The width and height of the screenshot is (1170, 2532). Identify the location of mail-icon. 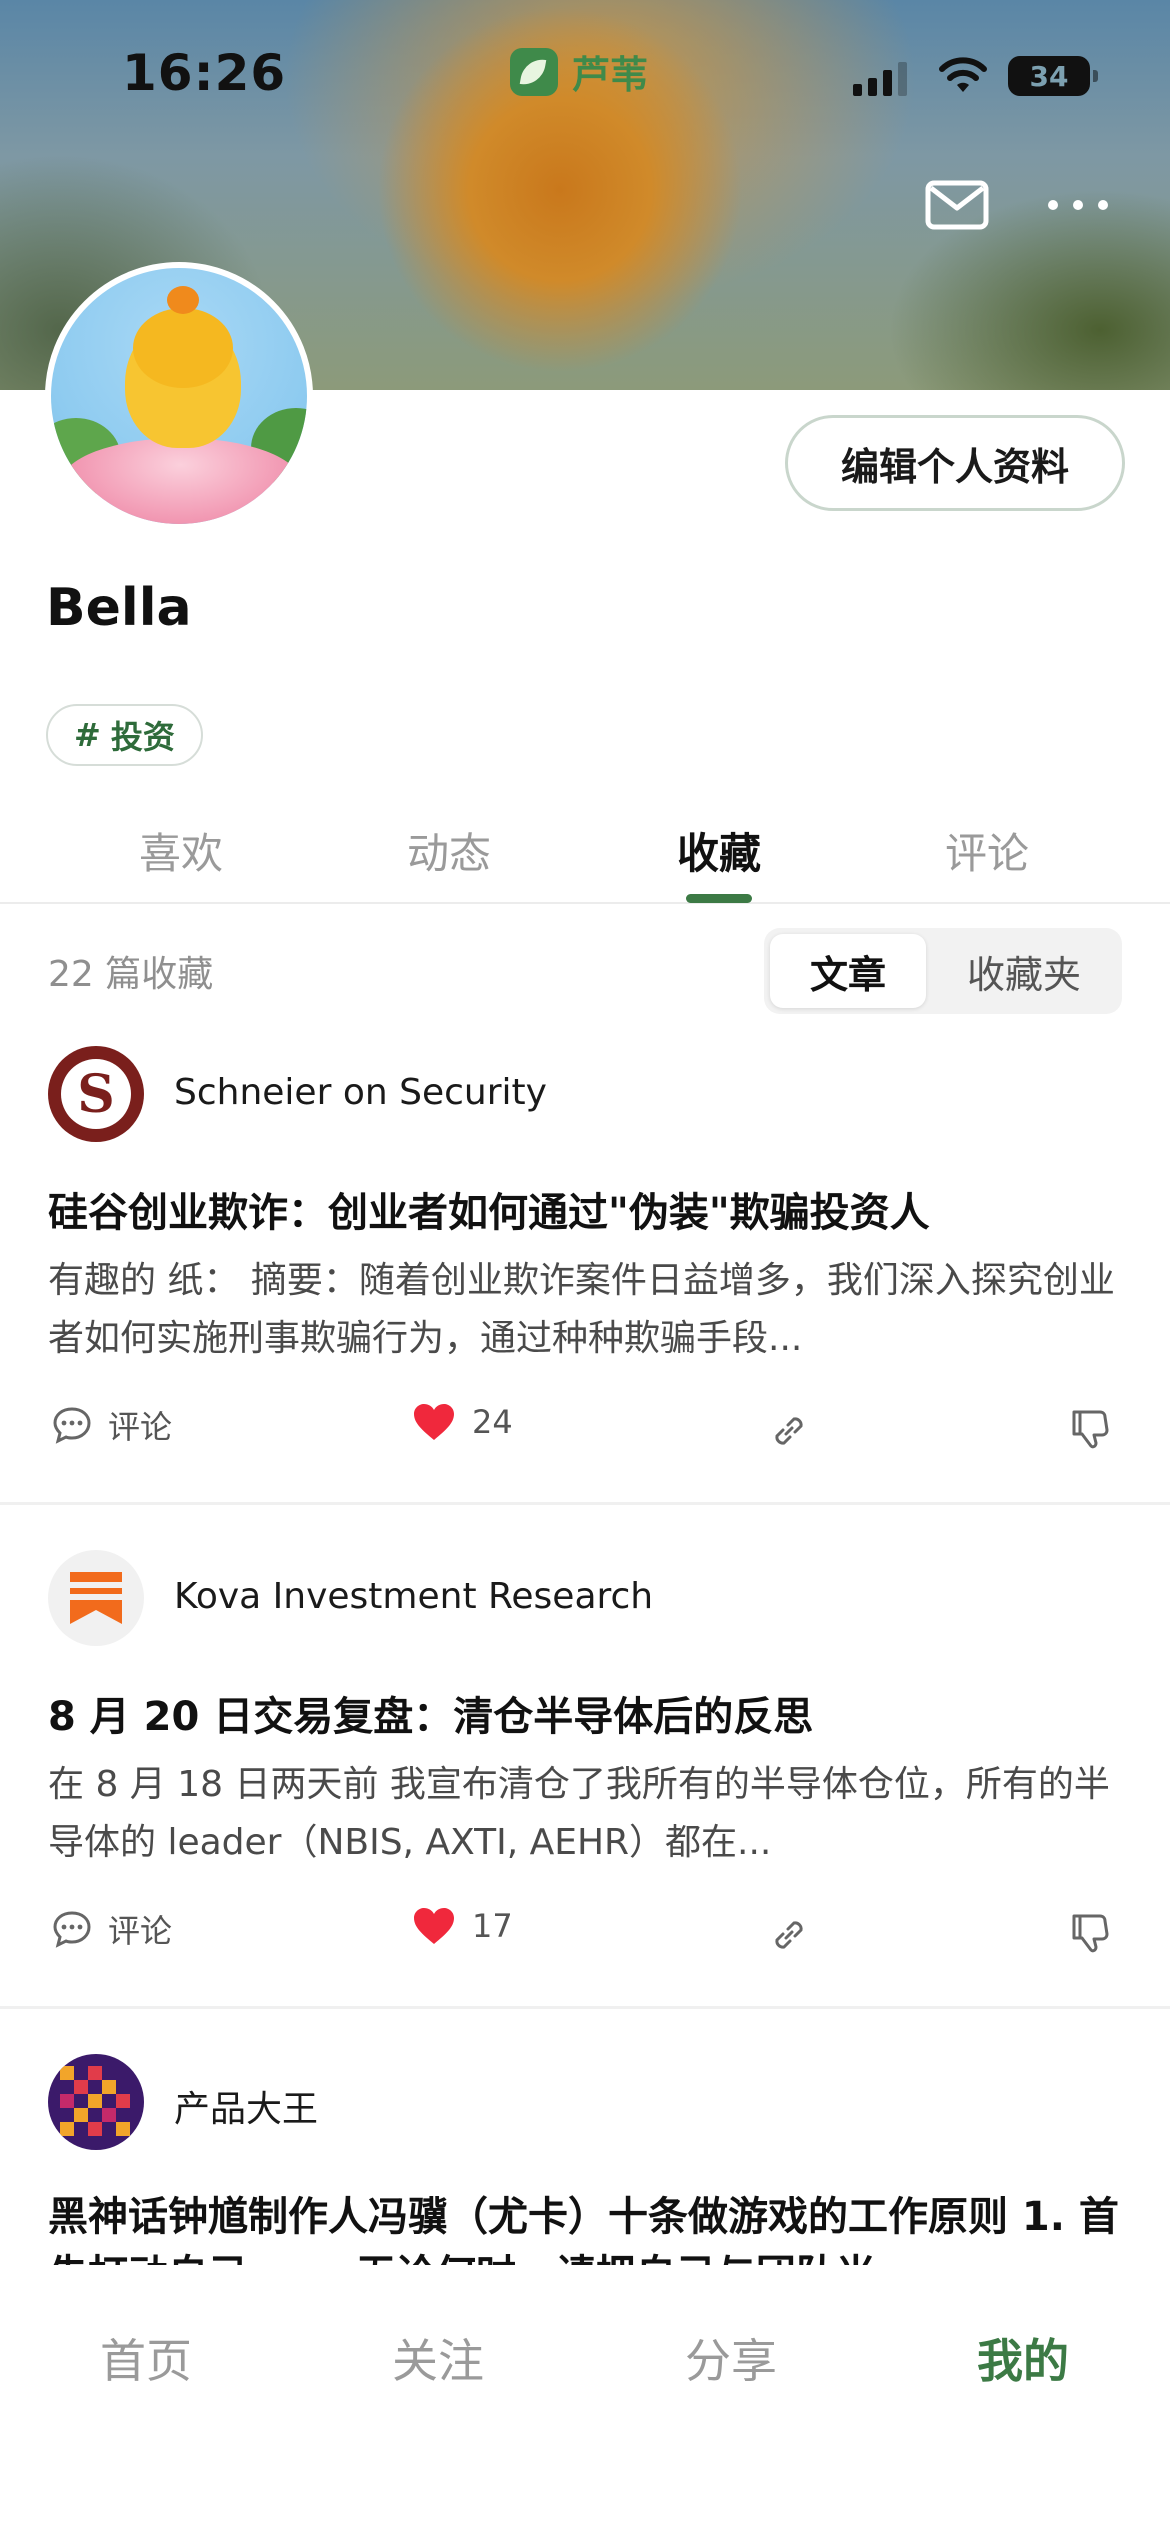
(957, 205).